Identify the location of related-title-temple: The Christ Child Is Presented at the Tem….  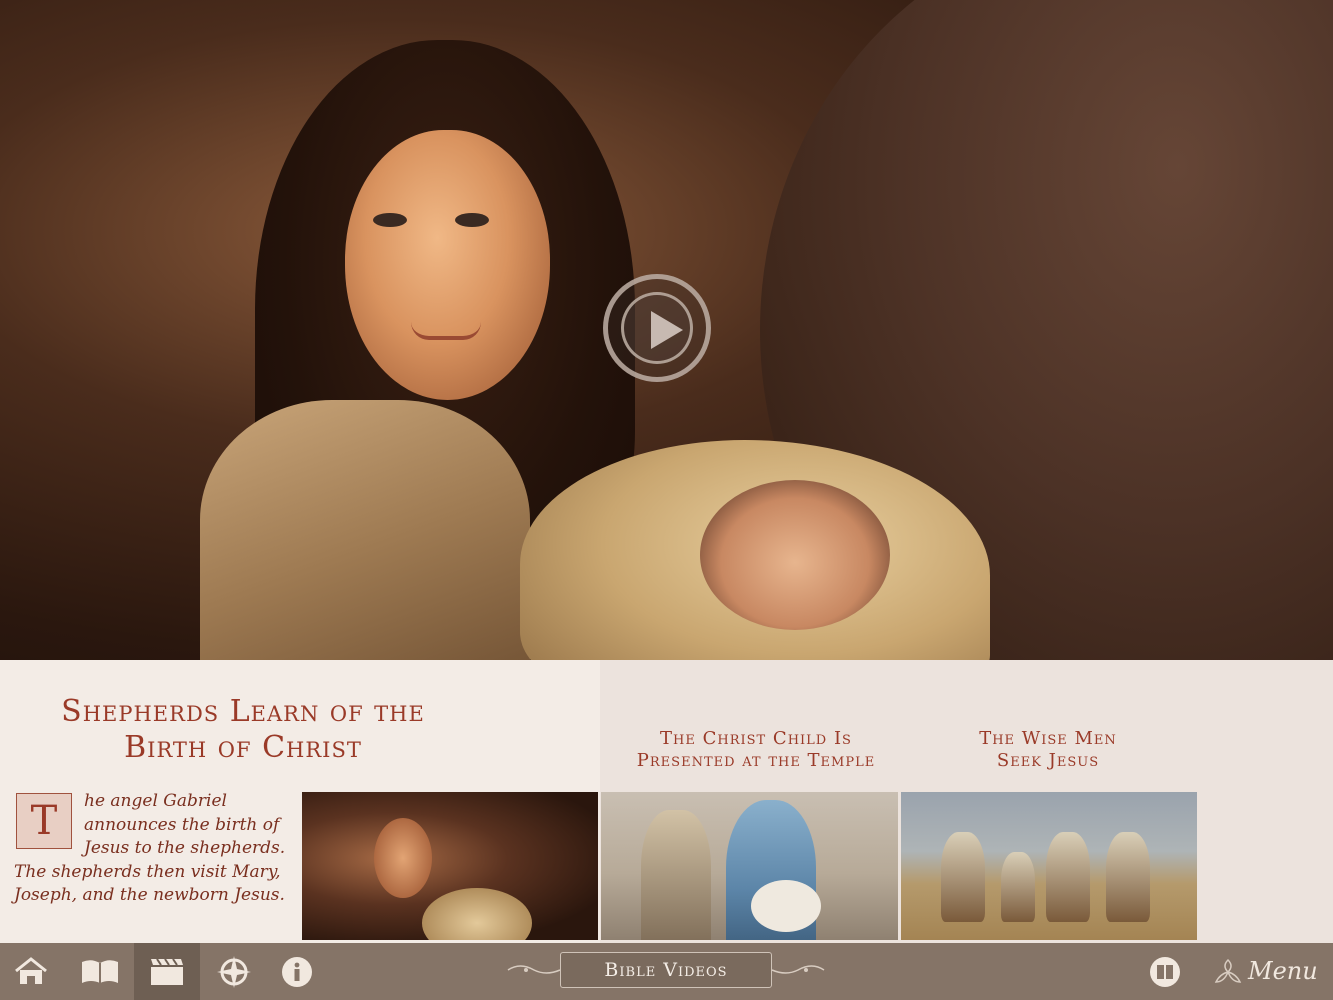
(756, 750).